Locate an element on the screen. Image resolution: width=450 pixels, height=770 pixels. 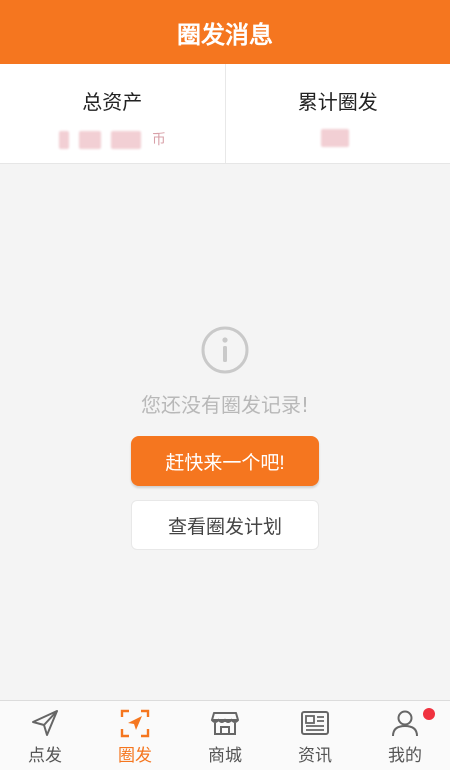
bottom-nav: 点发 圈发 商城 资讯 我的 is located at coordinates (225, 735).